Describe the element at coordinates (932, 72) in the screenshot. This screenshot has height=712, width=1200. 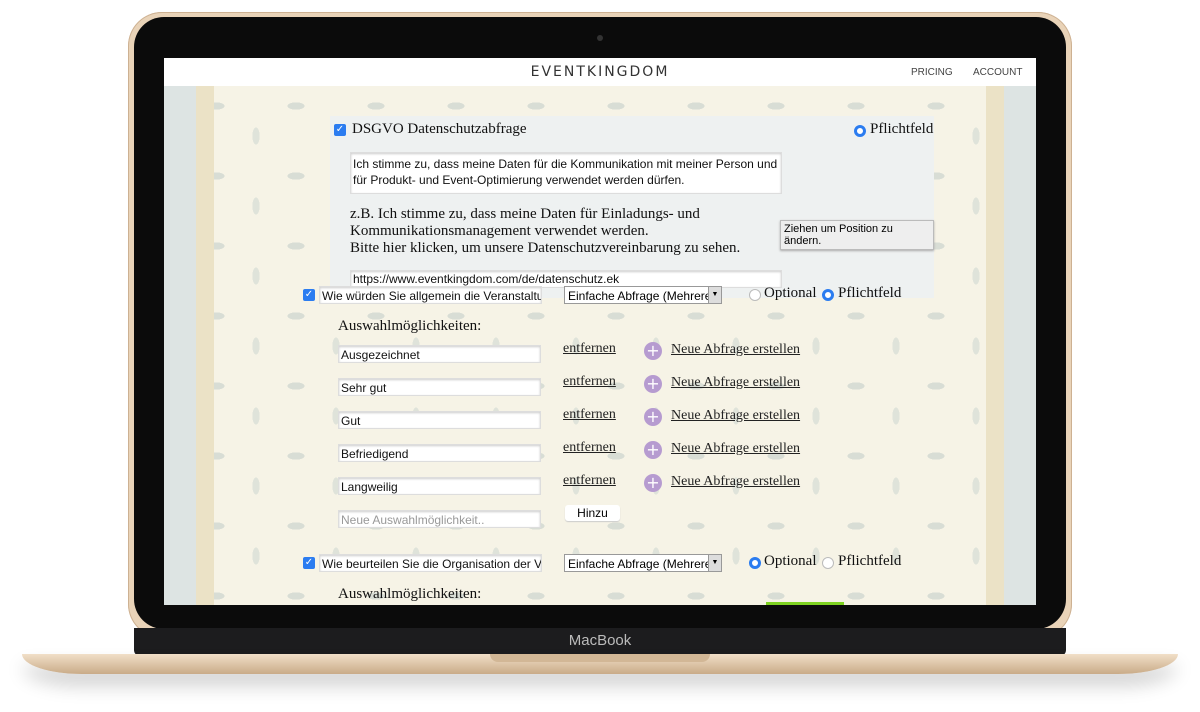
I see `nav-pricing: PRICING` at that location.